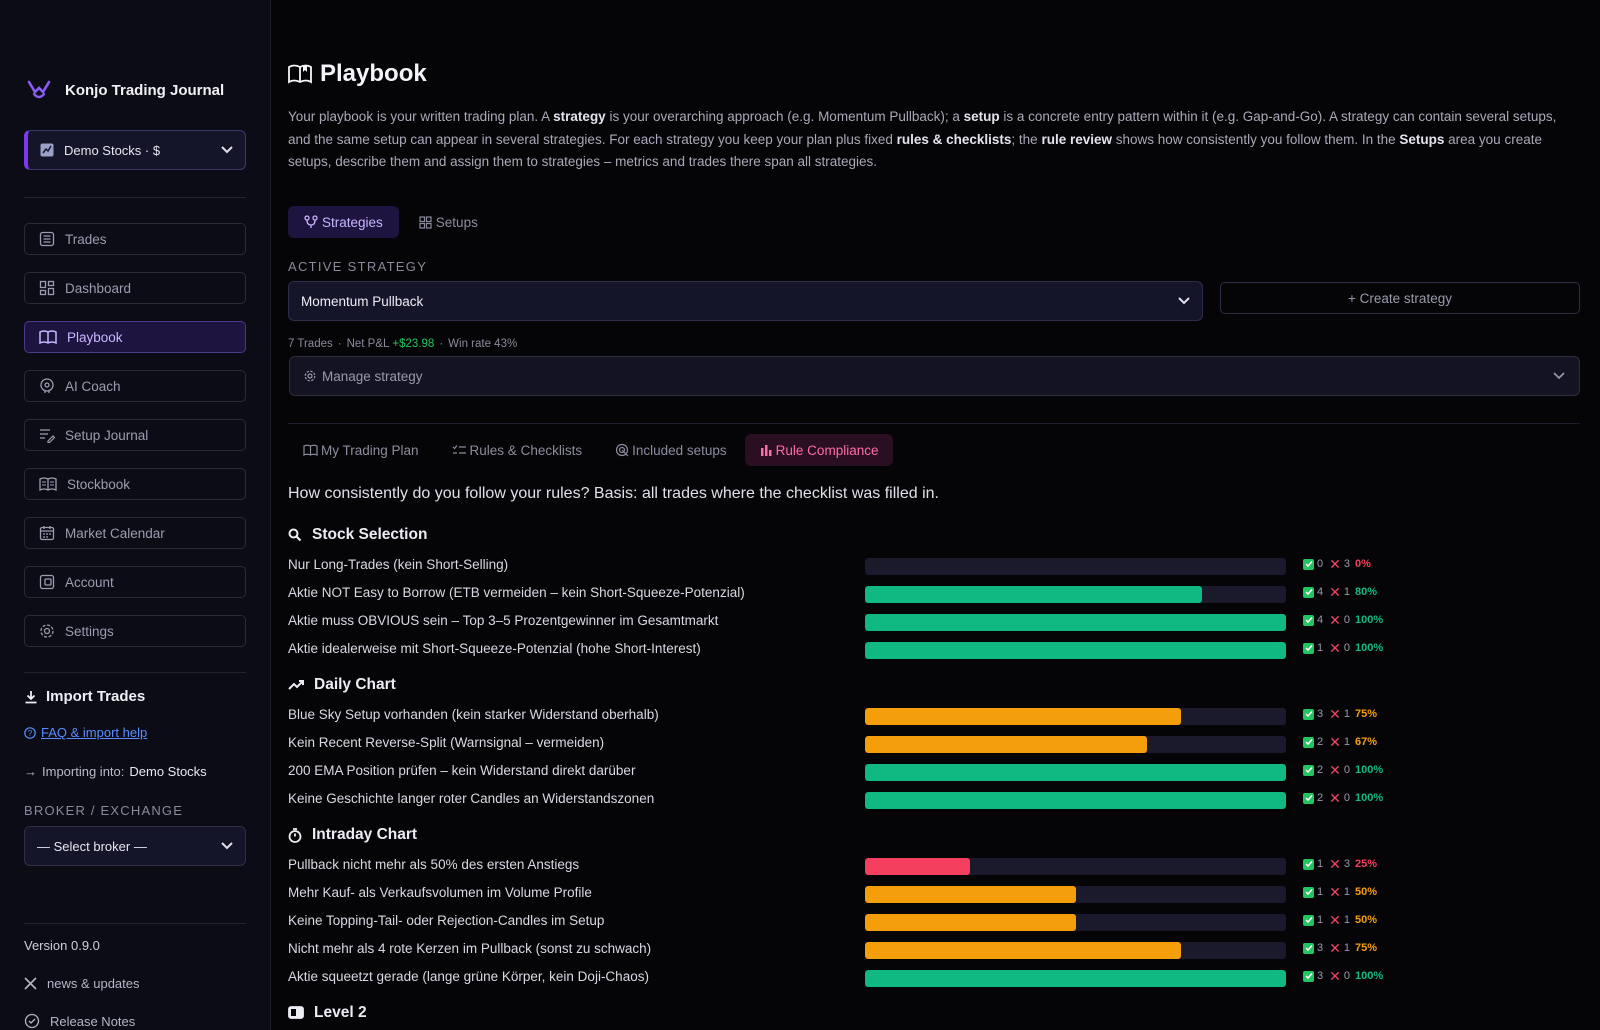  I want to click on brain-icon, so click(47, 385).